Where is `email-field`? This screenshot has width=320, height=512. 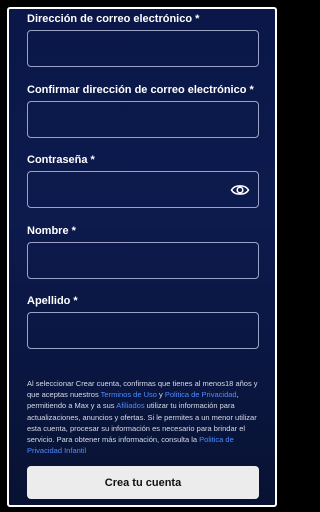
email-field is located at coordinates (143, 48).